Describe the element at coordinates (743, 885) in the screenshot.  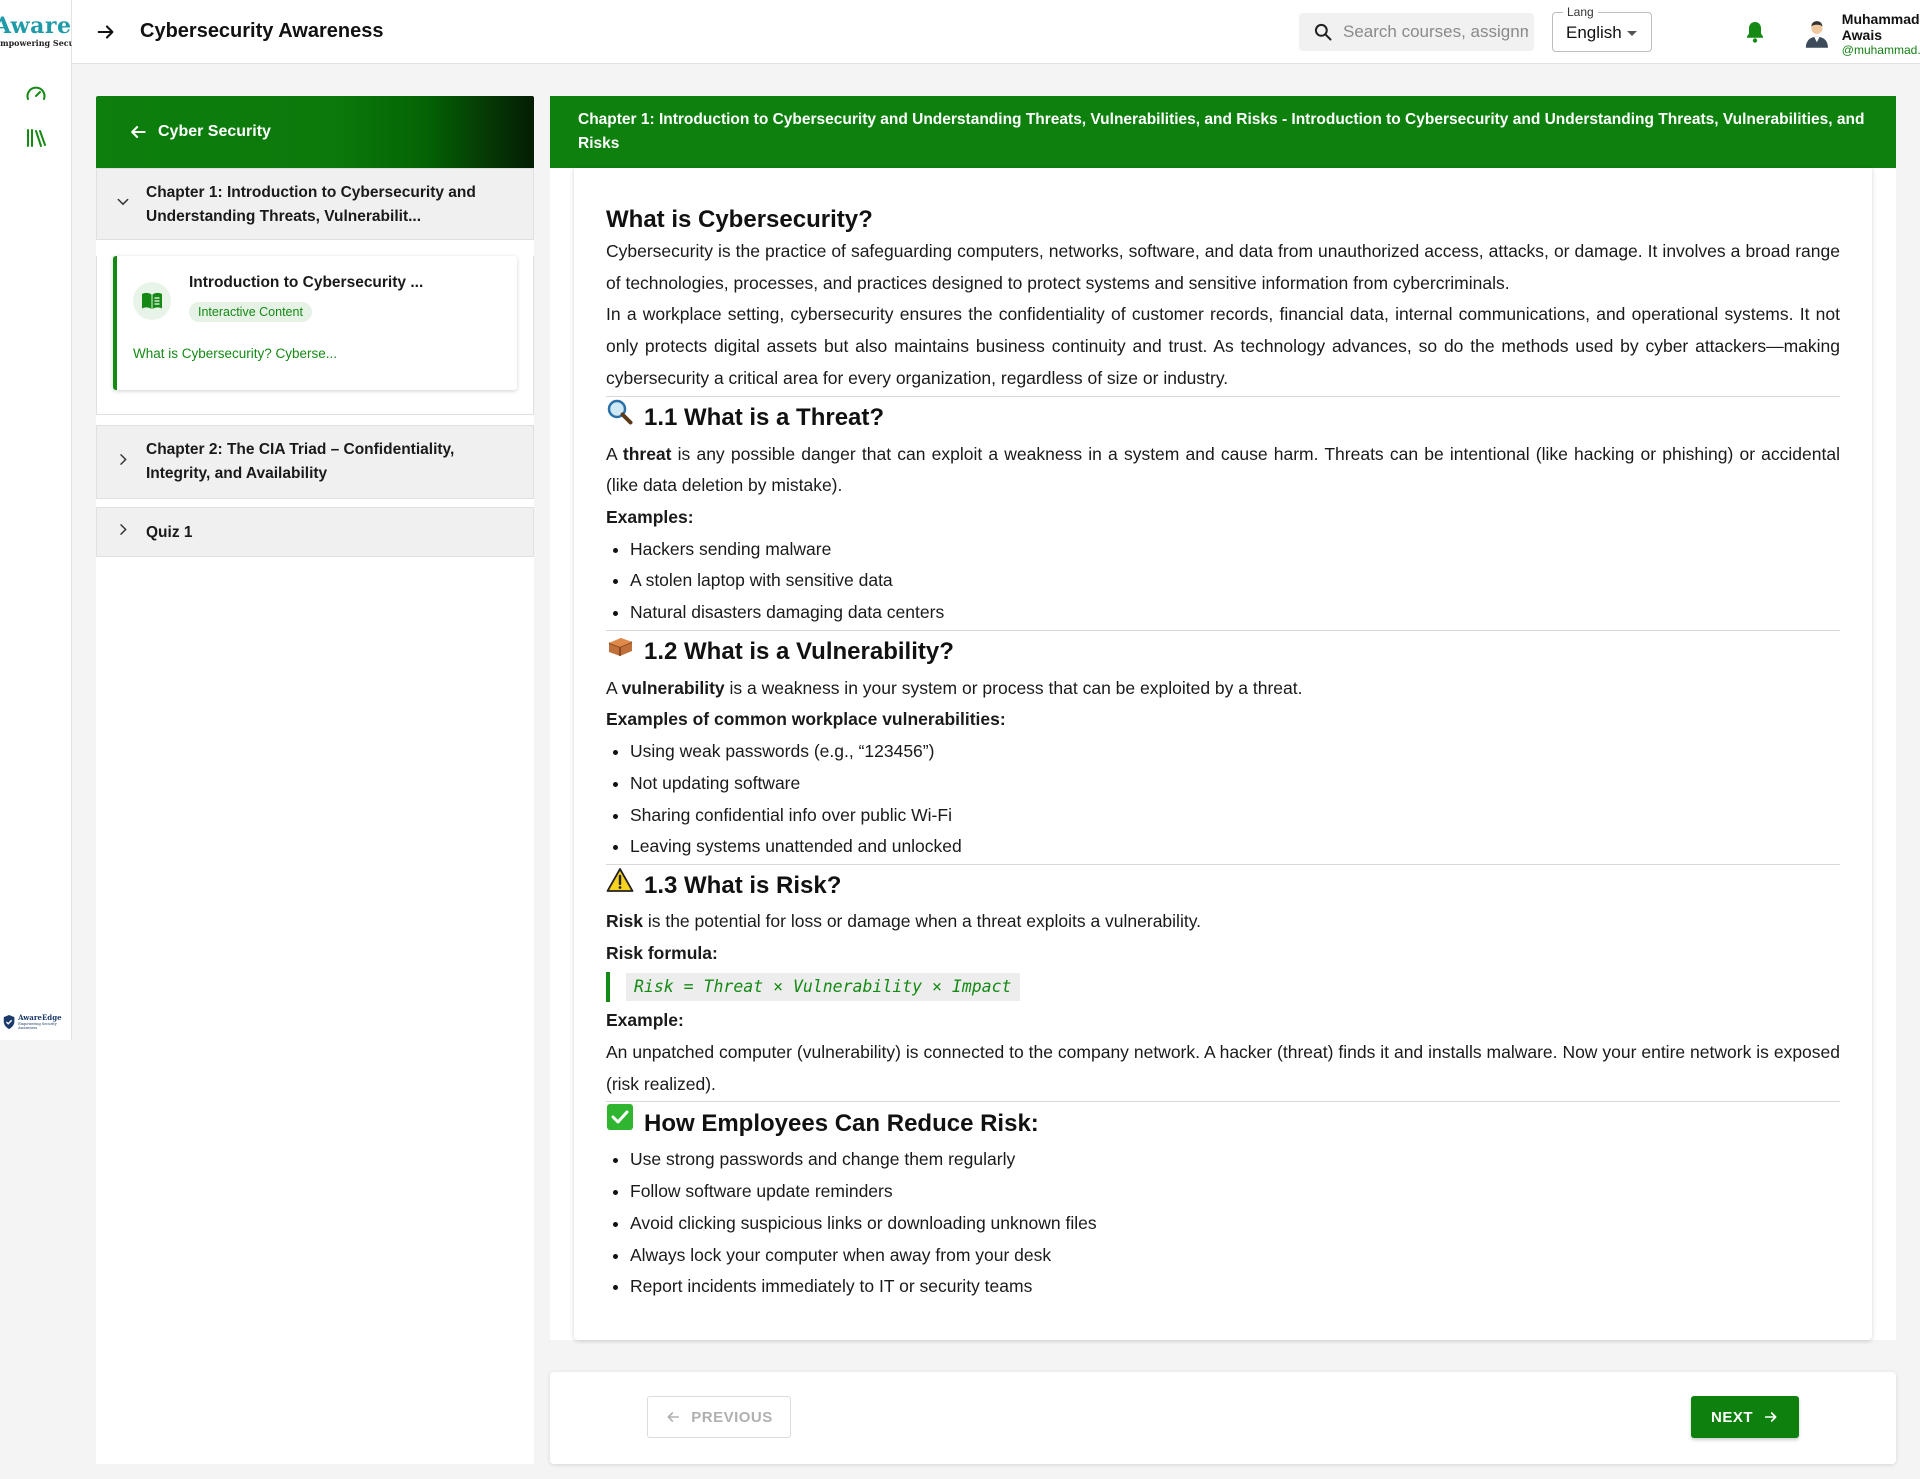
I see `heading-text: 1.3 What is Risk?` at that location.